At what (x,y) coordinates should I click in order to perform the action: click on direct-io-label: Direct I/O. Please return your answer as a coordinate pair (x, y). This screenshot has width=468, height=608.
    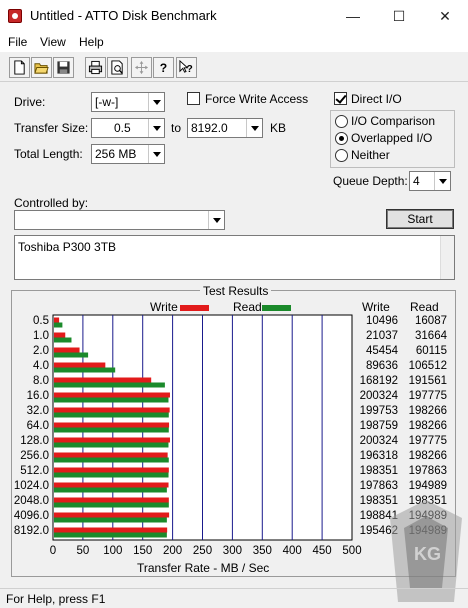
    Looking at the image, I should click on (376, 99).